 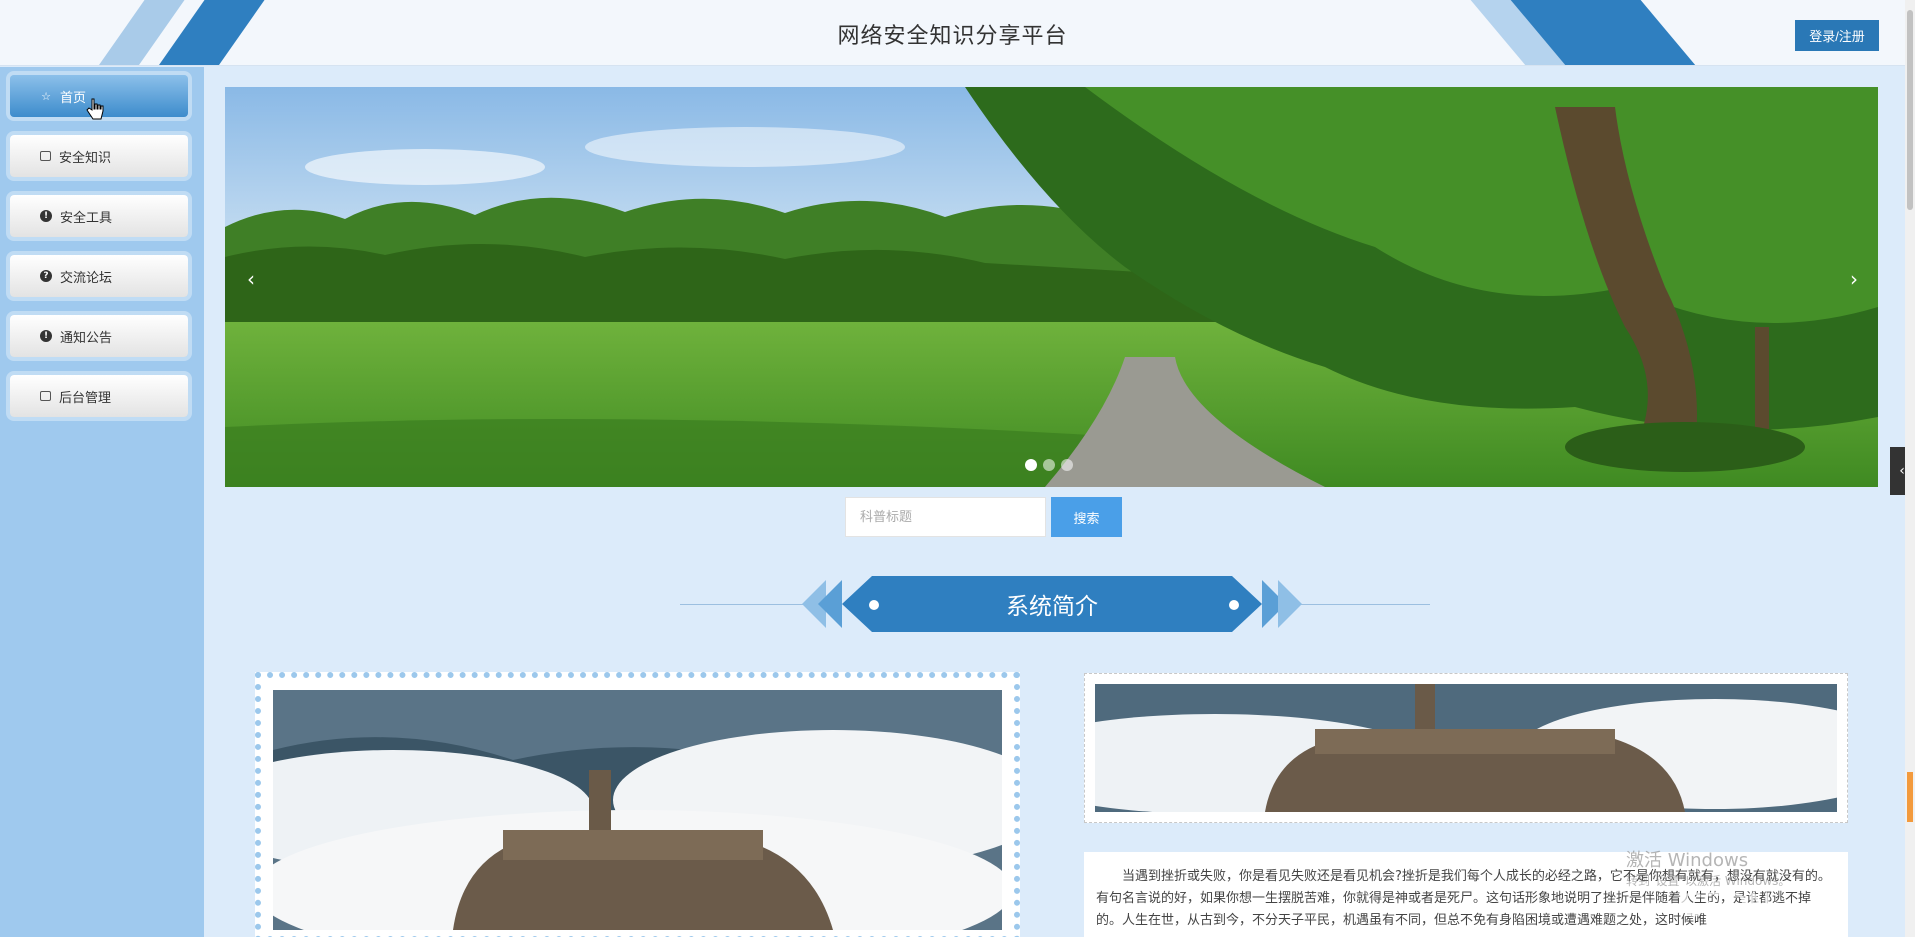 What do you see at coordinates (86, 338) in the screenshot?
I see `sidebar-item-label: 通知公告` at bounding box center [86, 338].